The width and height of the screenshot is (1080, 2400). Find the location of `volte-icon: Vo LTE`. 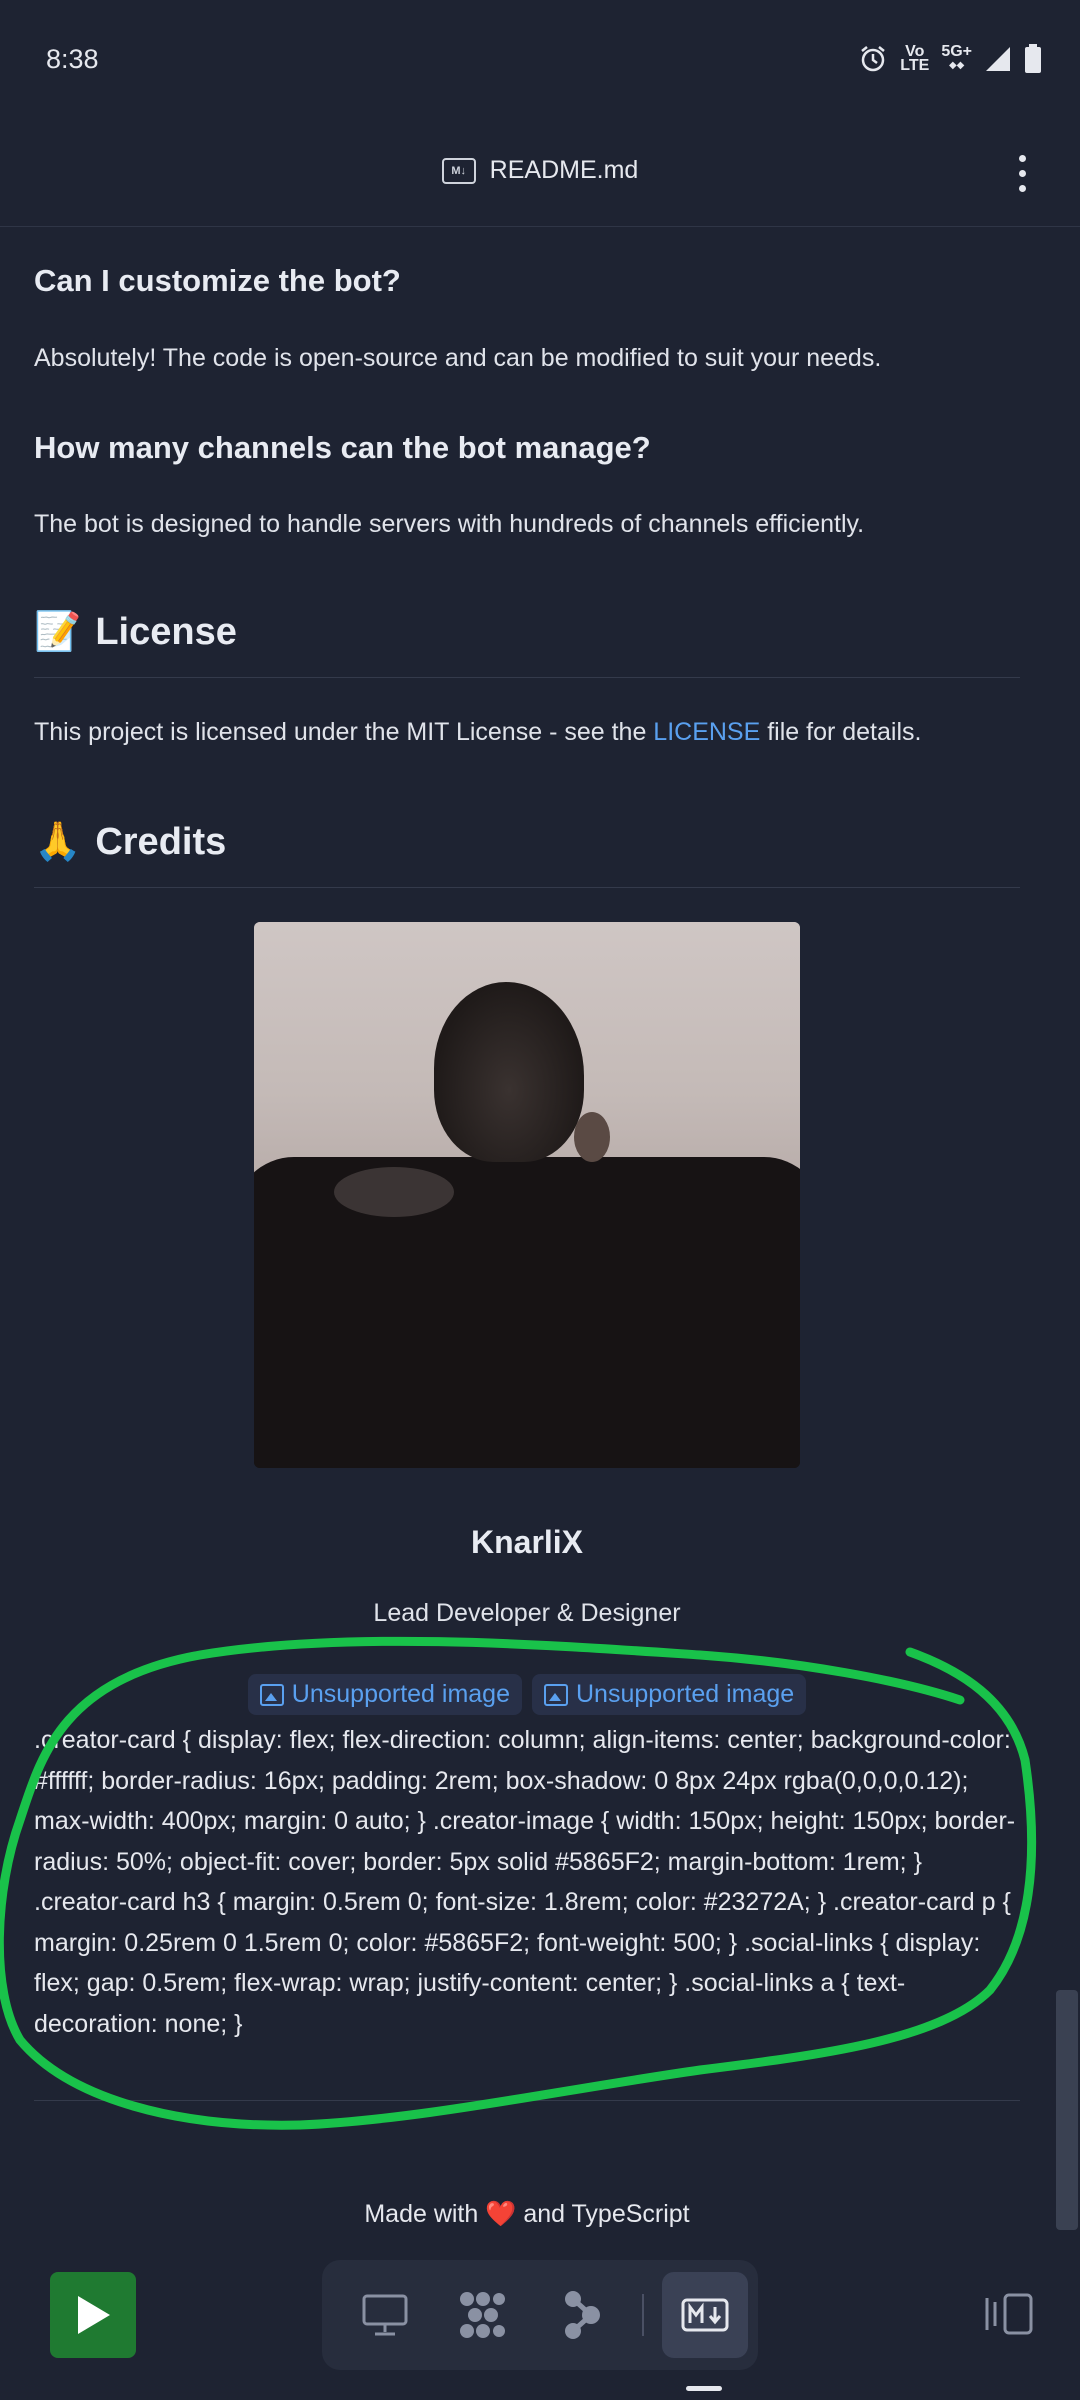

volte-icon: Vo LTE is located at coordinates (915, 59).